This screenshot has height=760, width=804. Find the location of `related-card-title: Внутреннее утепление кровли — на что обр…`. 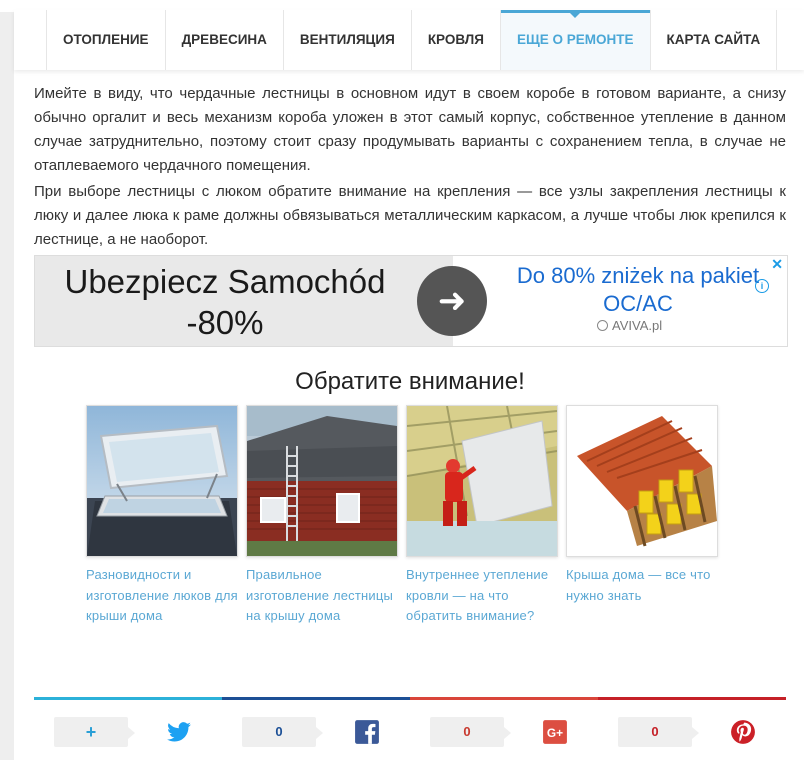

related-card-title: Внутреннее утепление кровли — на что обр… is located at coordinates (482, 596).